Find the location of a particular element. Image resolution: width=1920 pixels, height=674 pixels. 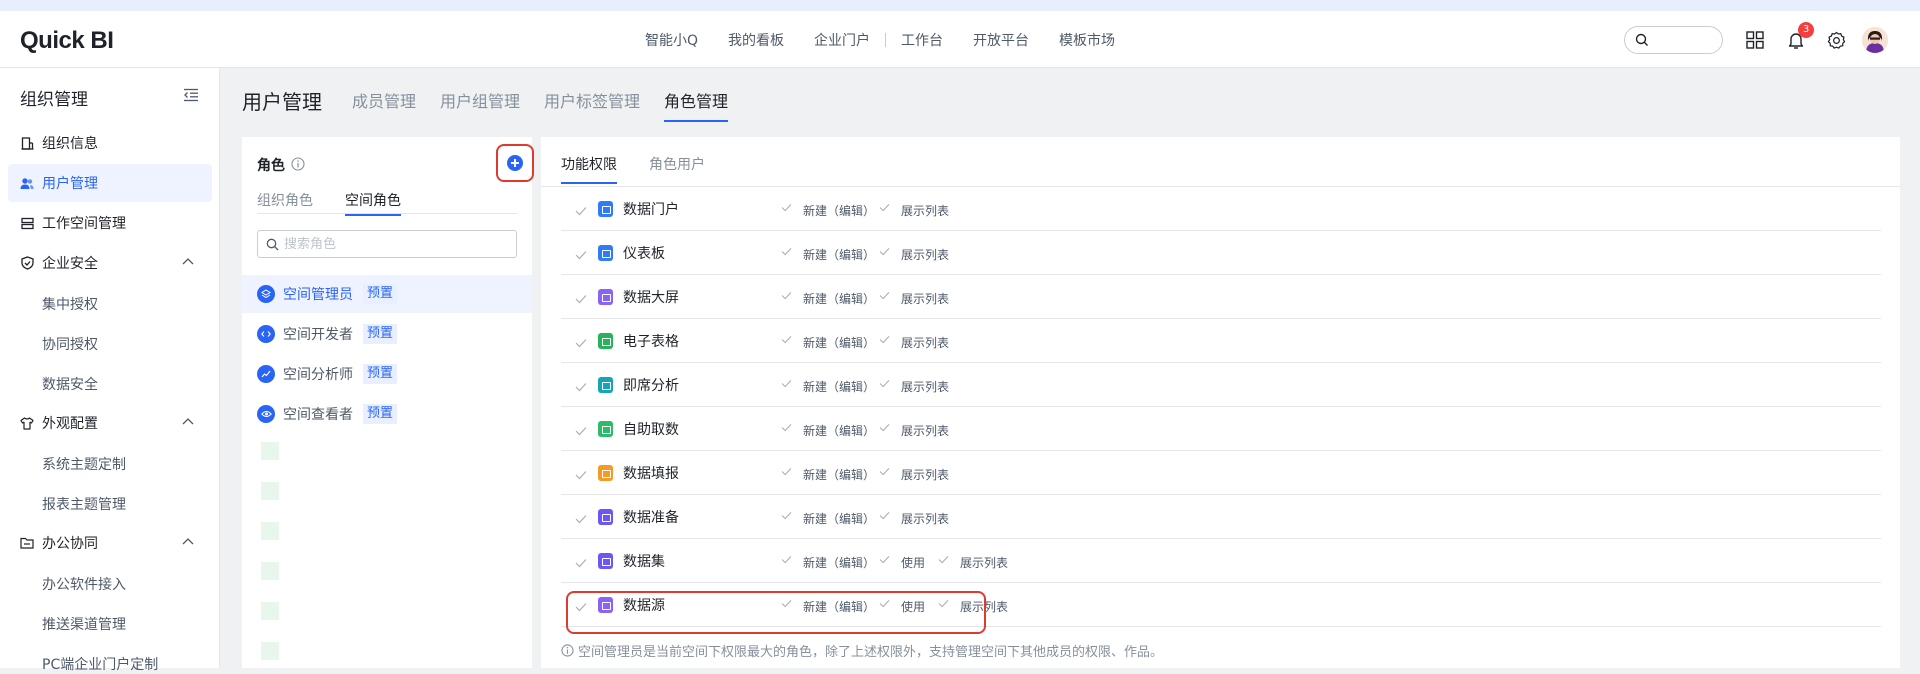

tab-function-permissions: 功能权限 is located at coordinates (589, 169).